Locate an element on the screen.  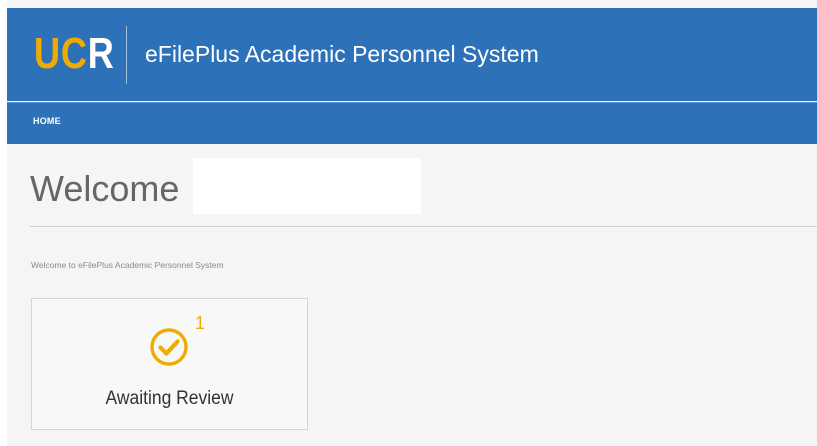
logo-wordmark: UCR is located at coordinates (74, 54).